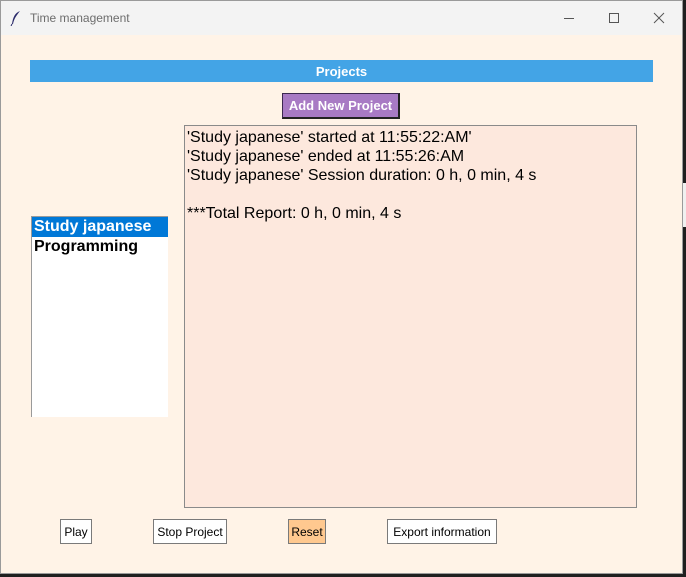 The image size is (686, 577). Describe the element at coordinates (15, 18) in the screenshot. I see `feather-icon` at that location.